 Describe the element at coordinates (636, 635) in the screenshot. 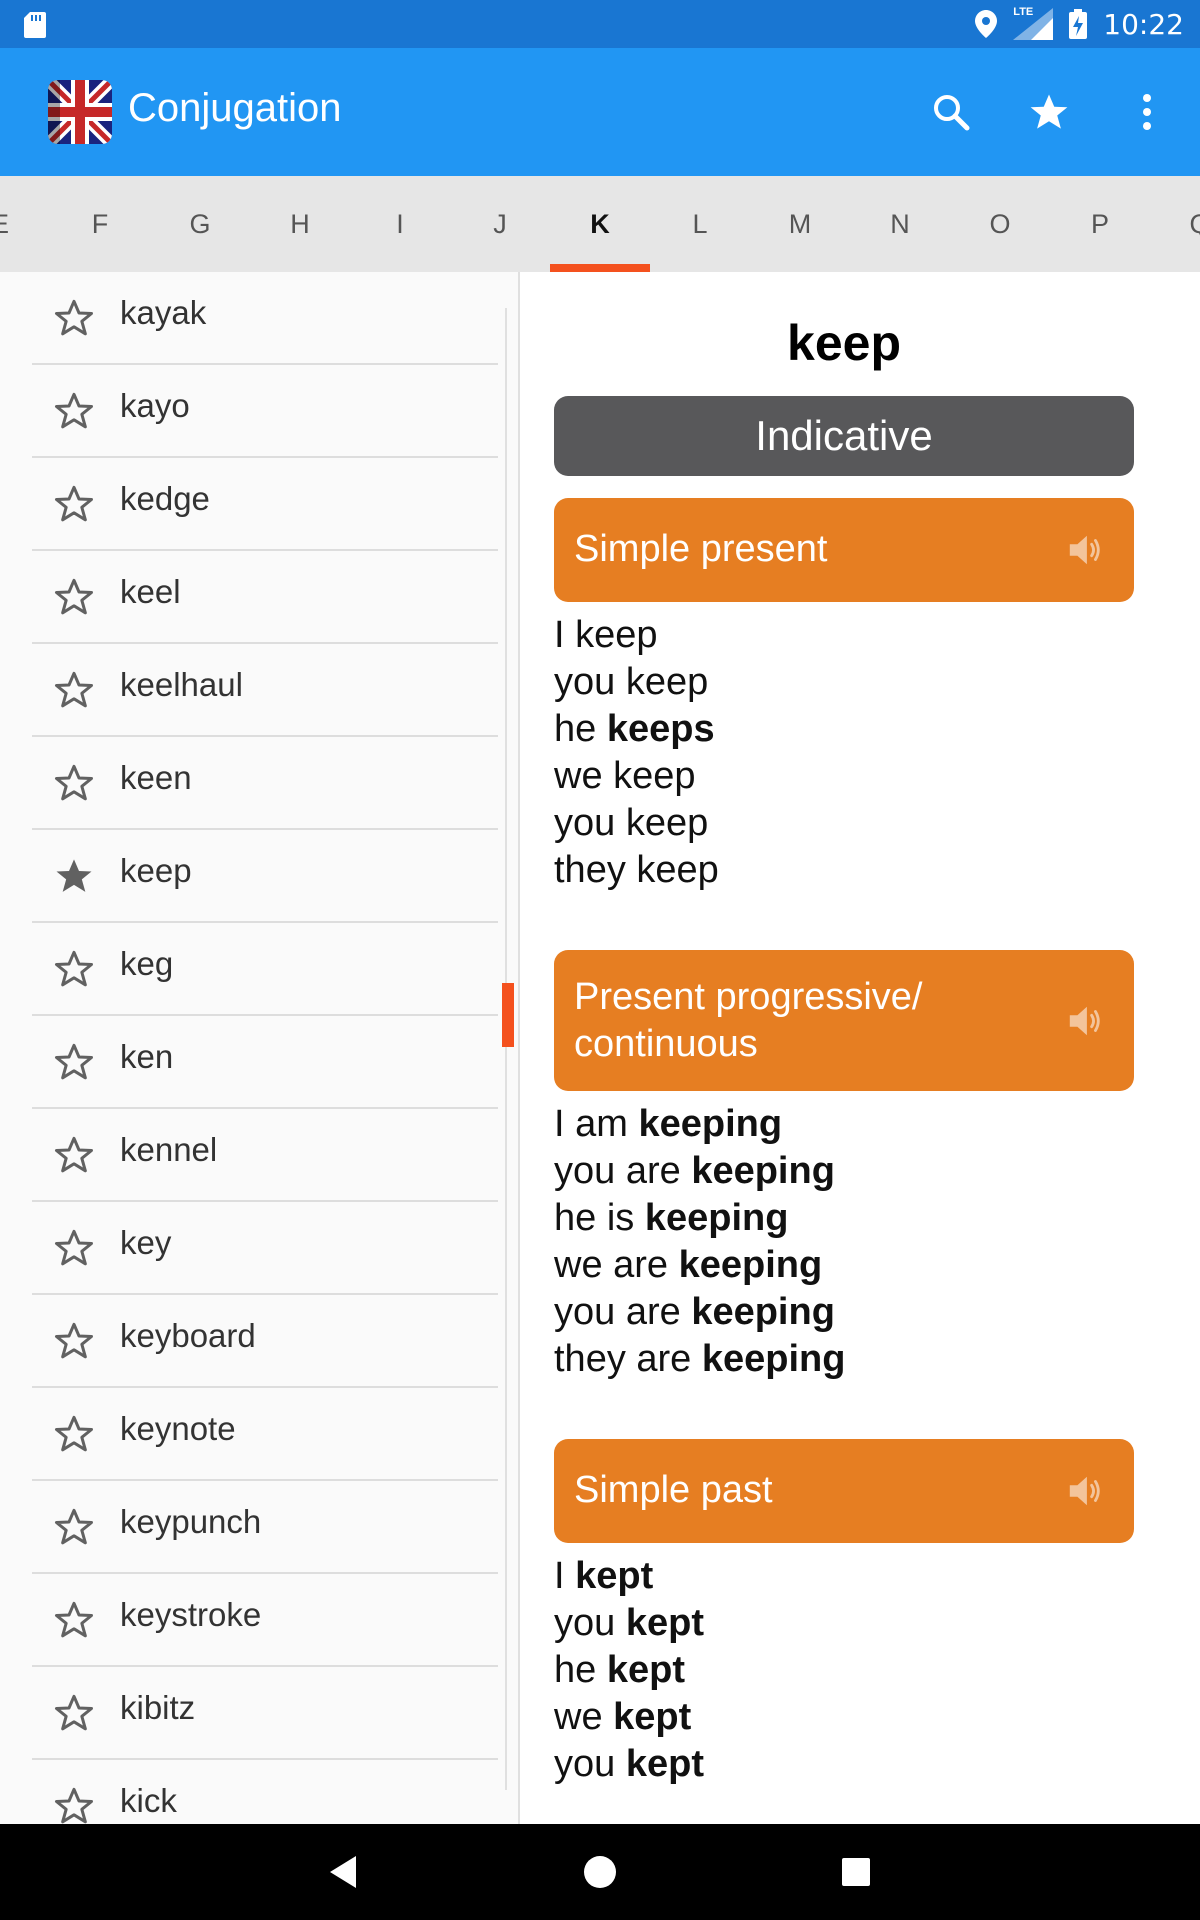

I see `conjugation-row: I keep` at that location.